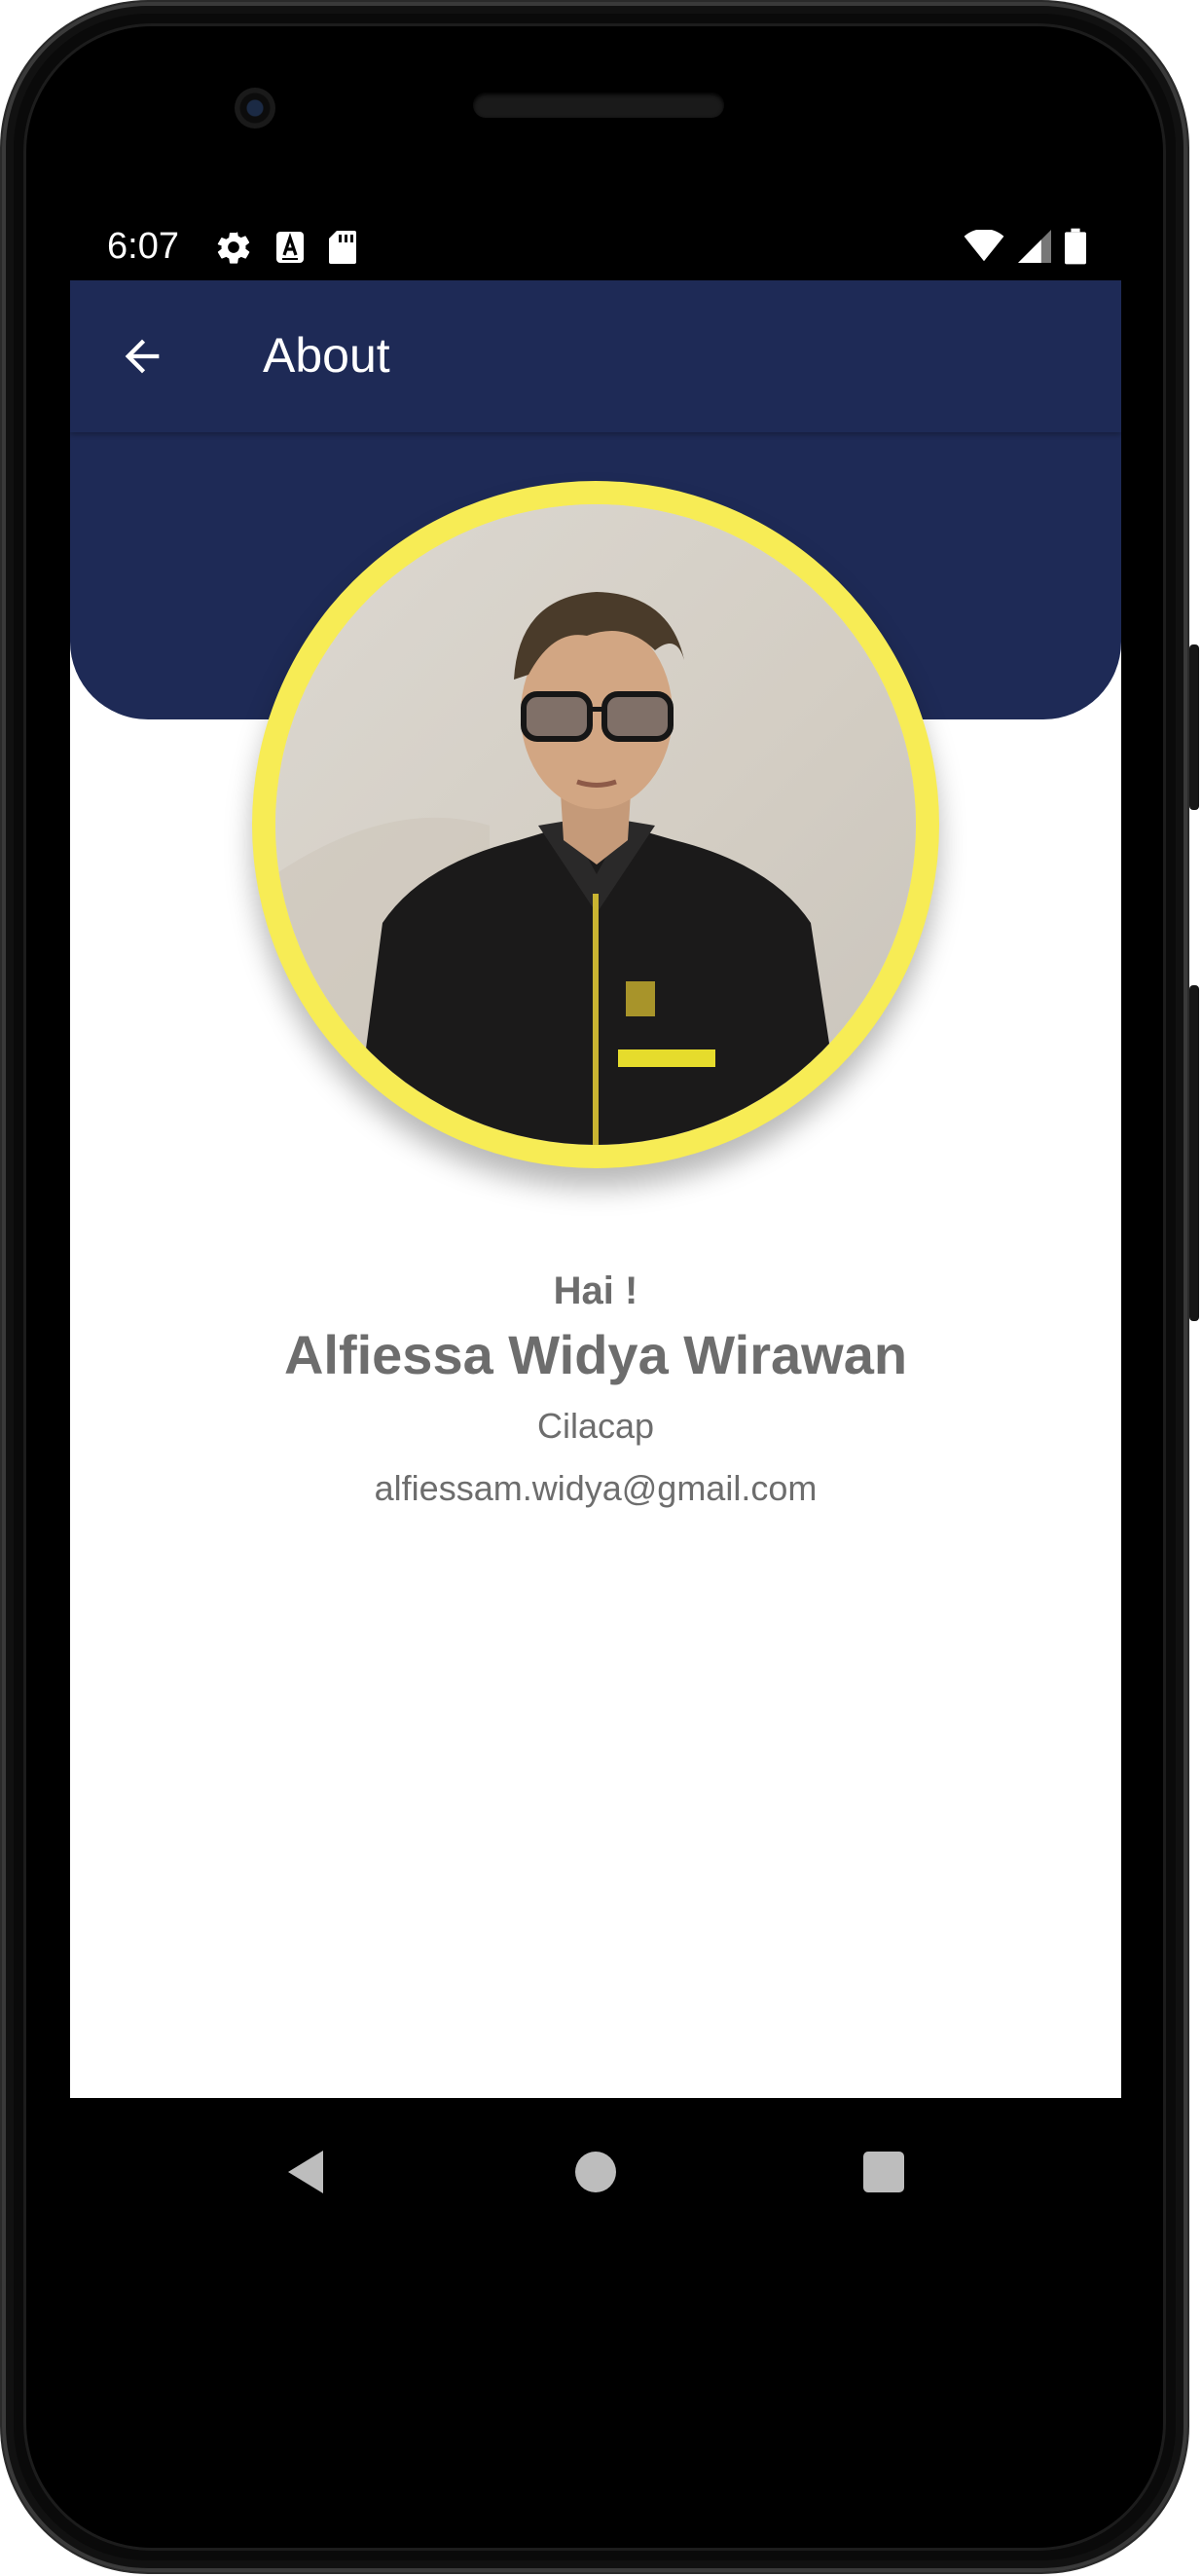  Describe the element at coordinates (143, 246) in the screenshot. I see `status-time: 6:07` at that location.